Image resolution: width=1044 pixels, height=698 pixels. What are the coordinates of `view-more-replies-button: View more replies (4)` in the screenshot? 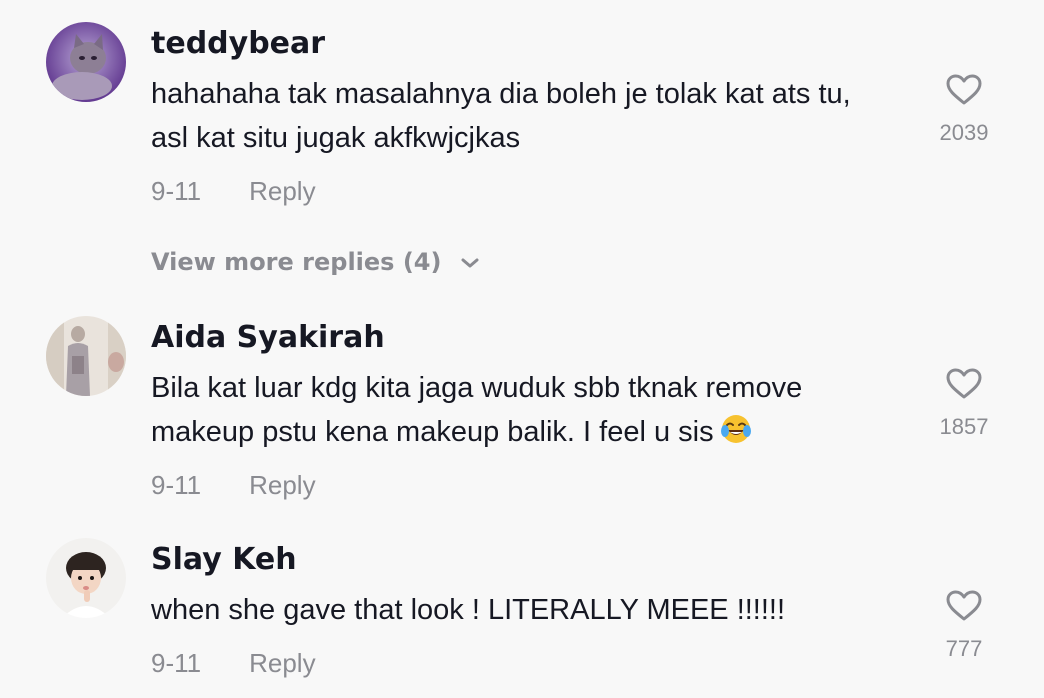 It's located at (315, 262).